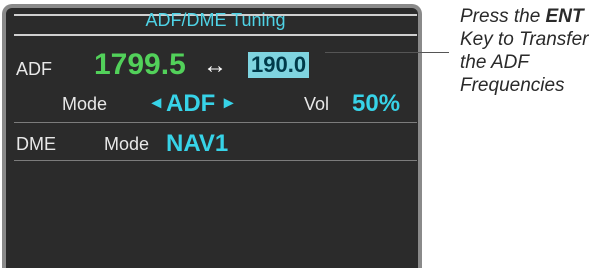 Image resolution: width=613 pixels, height=268 pixels. I want to click on ent-key-label: ENT, so click(564, 16).